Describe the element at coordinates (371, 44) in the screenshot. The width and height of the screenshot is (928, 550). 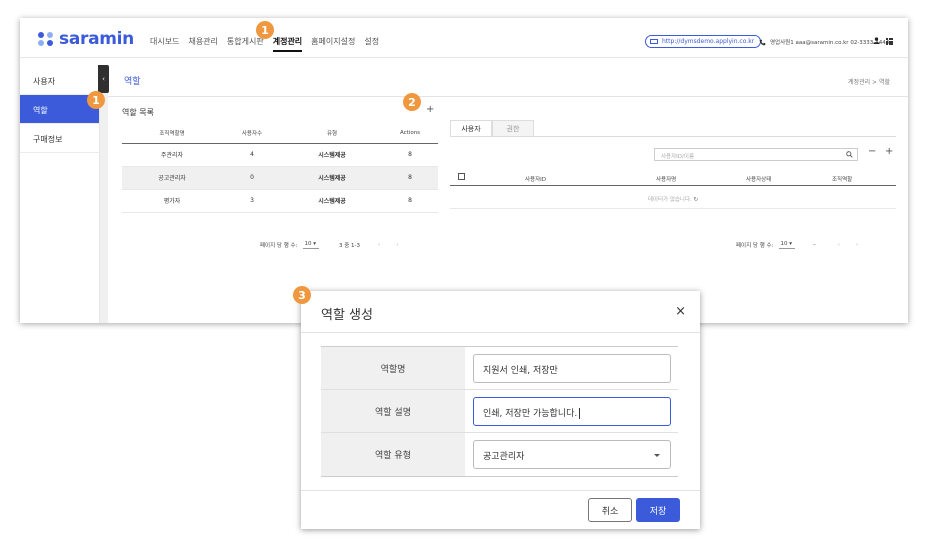
I see `menu-item-settings: 설정` at that location.